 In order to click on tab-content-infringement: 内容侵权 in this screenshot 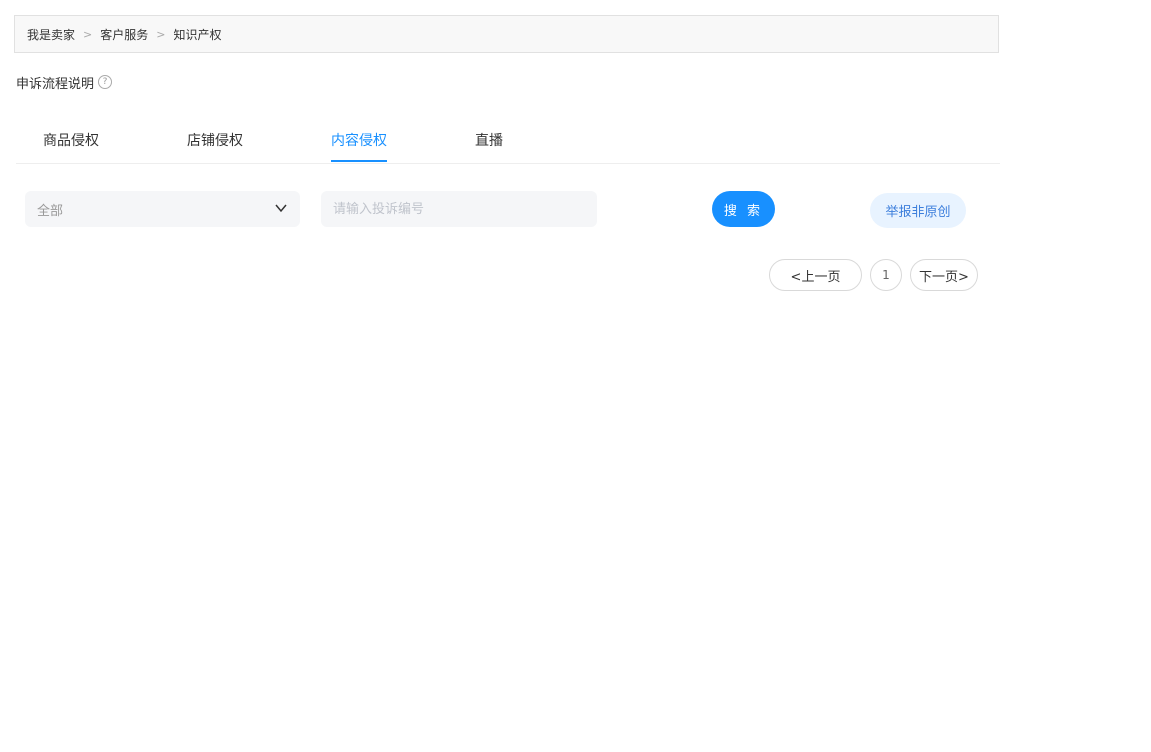, I will do `click(359, 146)`.